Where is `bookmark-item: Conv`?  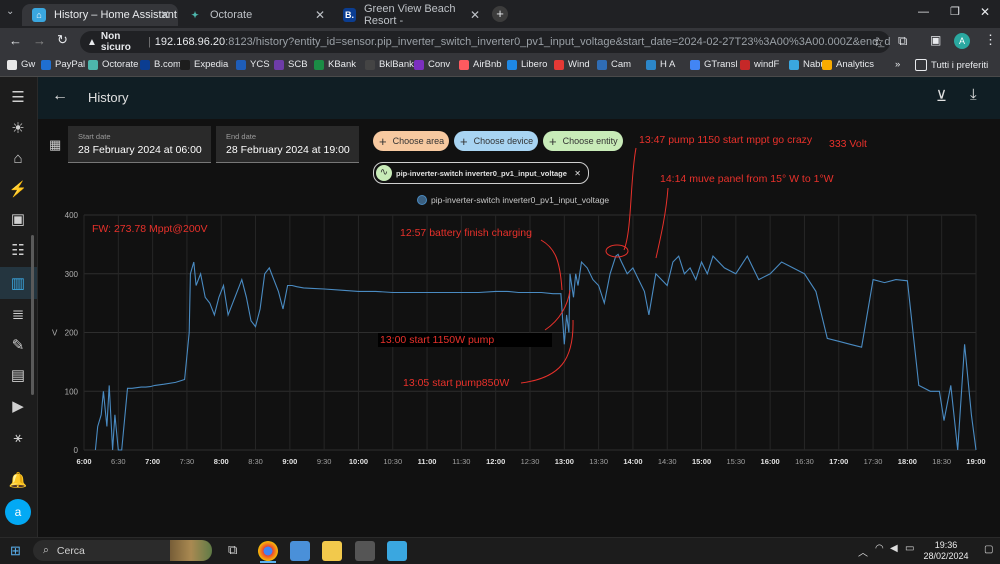 bookmark-item: Conv is located at coordinates (432, 64).